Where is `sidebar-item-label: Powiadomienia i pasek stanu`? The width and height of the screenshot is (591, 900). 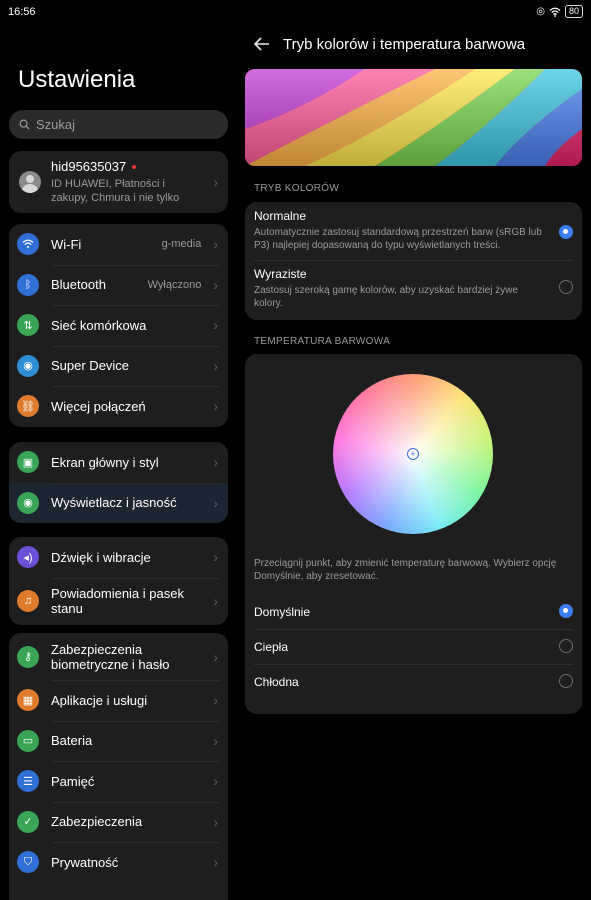
sidebar-item-label: Powiadomienia i pasek stanu is located at coordinates (117, 601).